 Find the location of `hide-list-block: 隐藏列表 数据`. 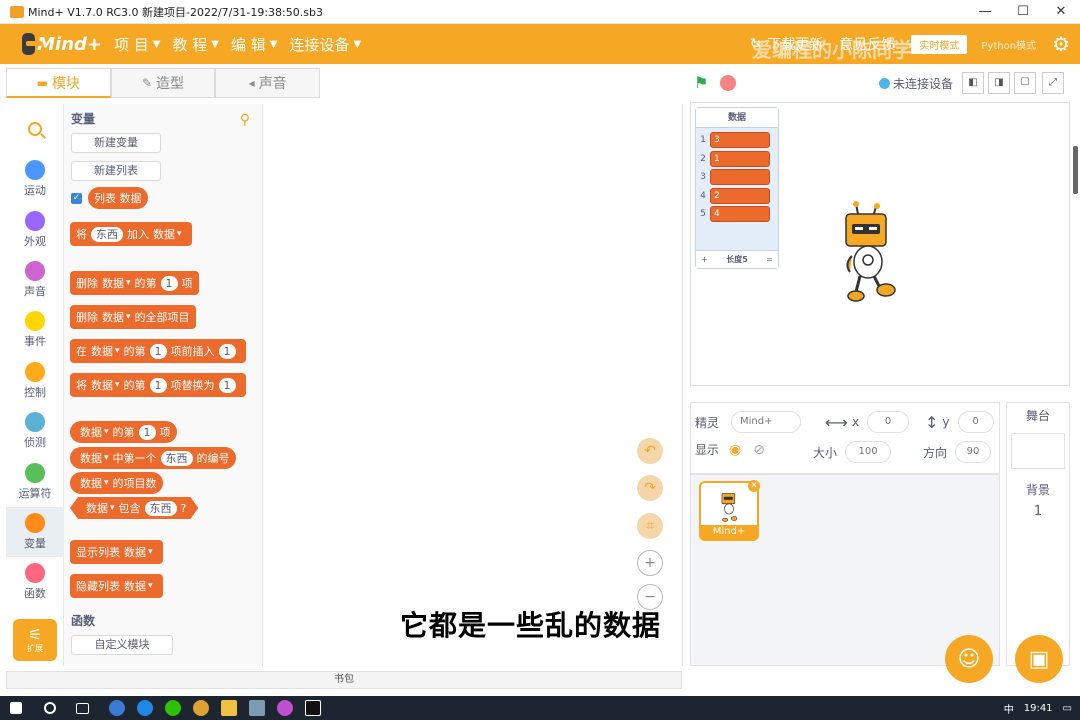

hide-list-block: 隐藏列表 数据 is located at coordinates (116, 586).